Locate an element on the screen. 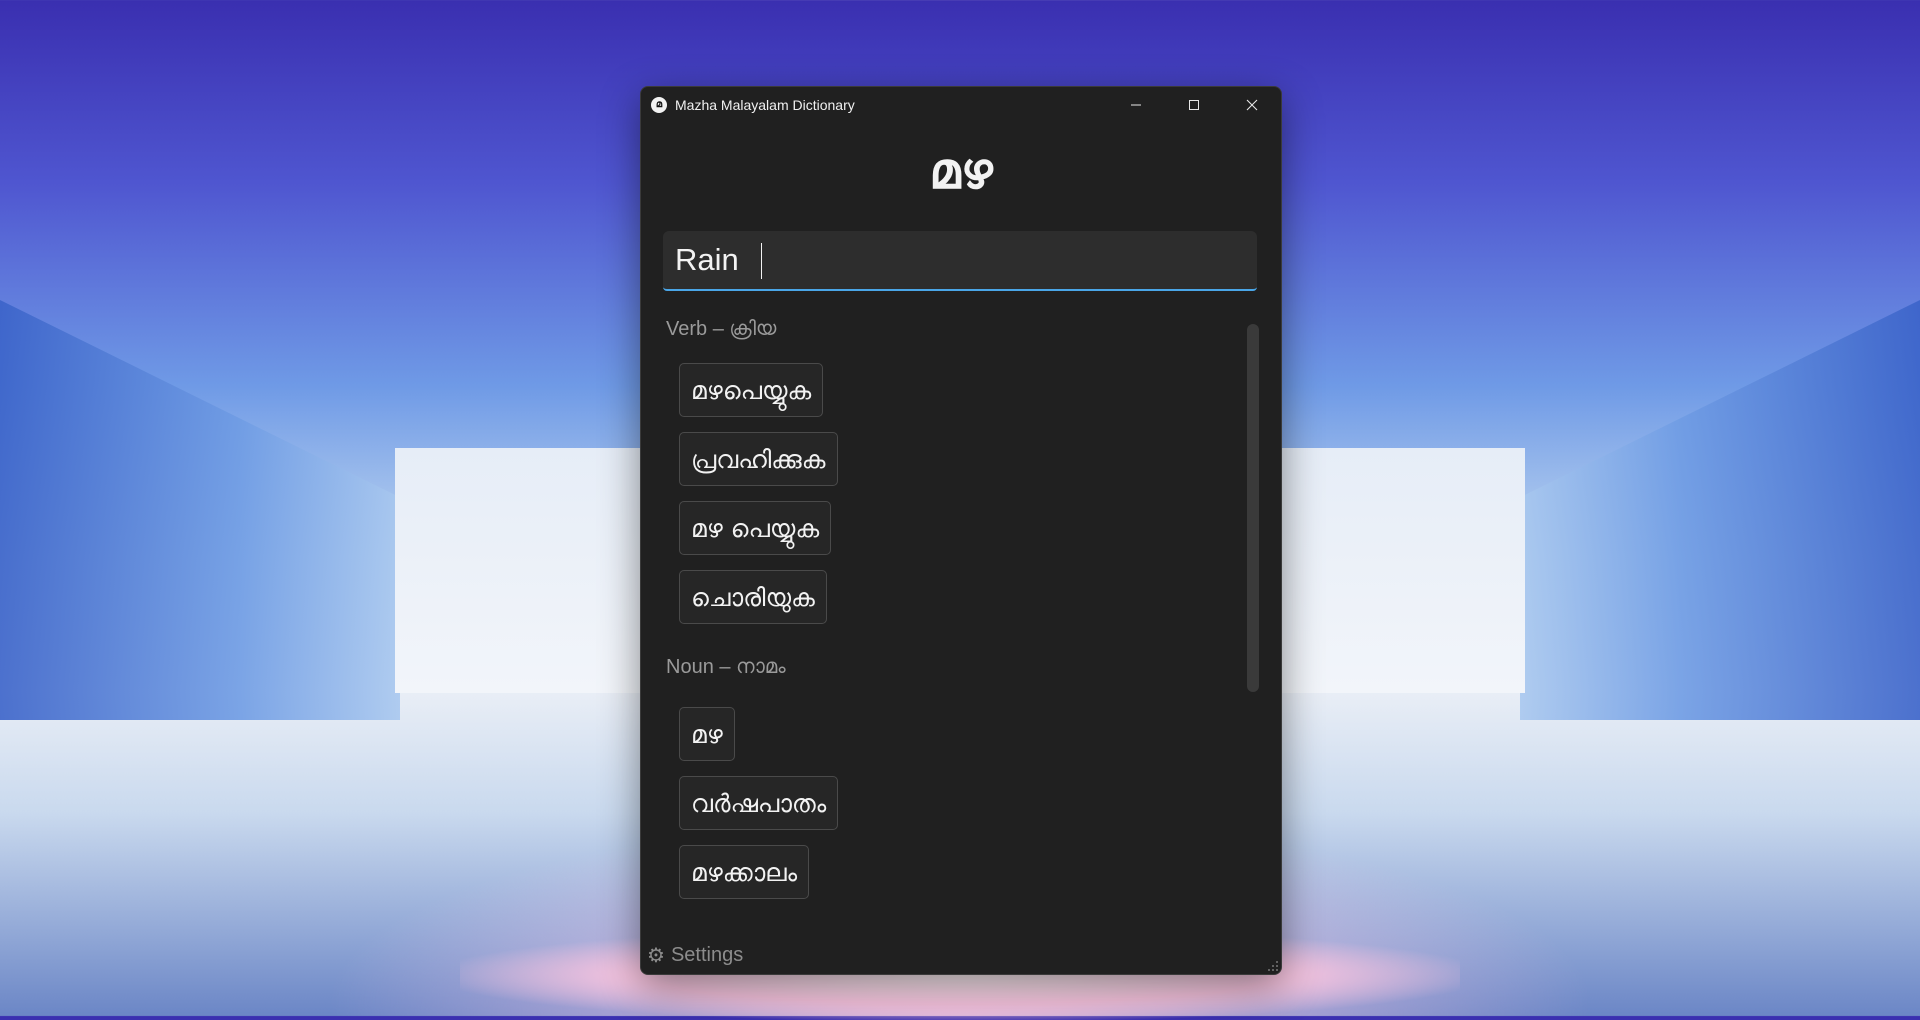  search-box is located at coordinates (960, 261).